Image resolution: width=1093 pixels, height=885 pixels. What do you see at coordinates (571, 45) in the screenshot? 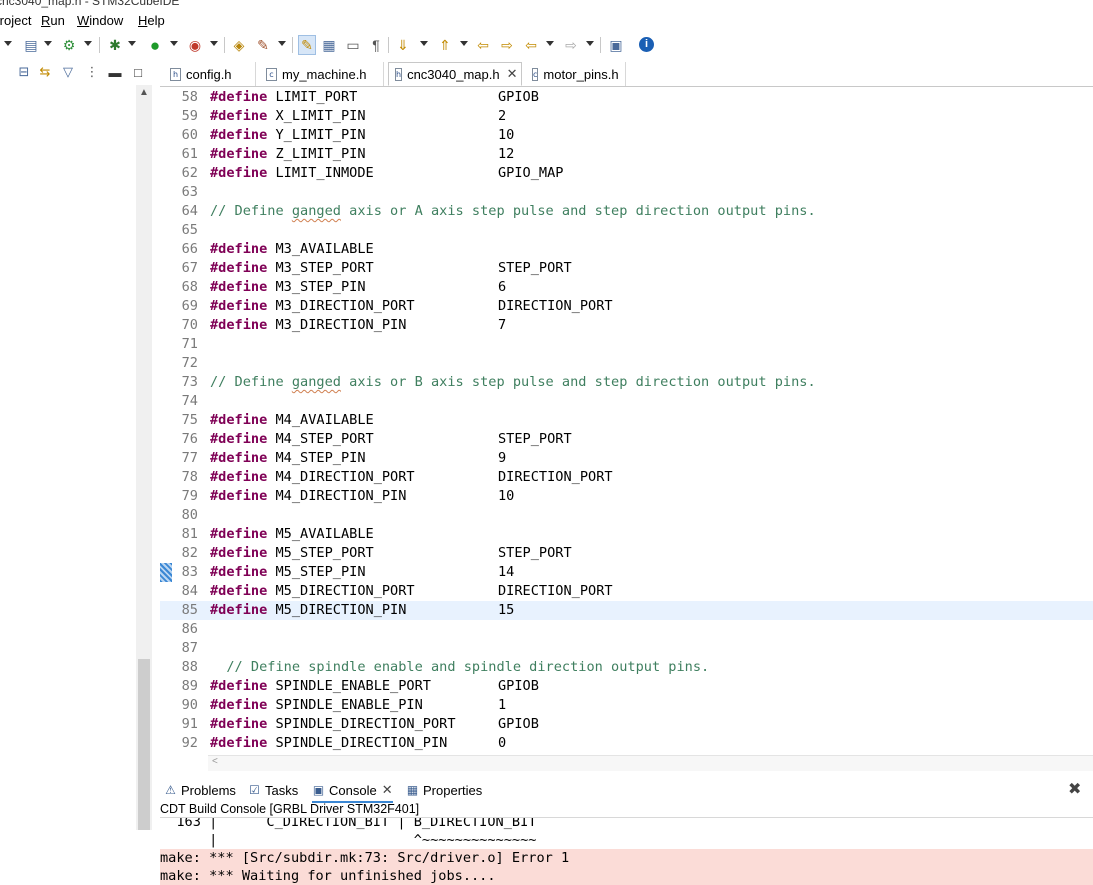
I see `forward-icon: ⇨` at bounding box center [571, 45].